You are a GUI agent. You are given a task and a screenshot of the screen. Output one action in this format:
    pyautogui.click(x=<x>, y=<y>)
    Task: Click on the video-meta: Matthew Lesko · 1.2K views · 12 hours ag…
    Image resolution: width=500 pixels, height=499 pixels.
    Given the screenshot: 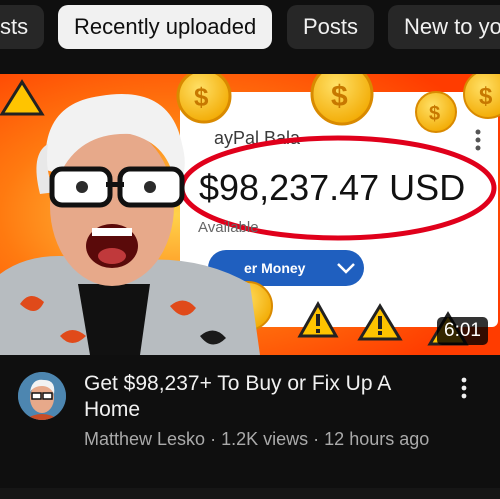 What is the action you would take?
    pyautogui.click(x=256, y=439)
    